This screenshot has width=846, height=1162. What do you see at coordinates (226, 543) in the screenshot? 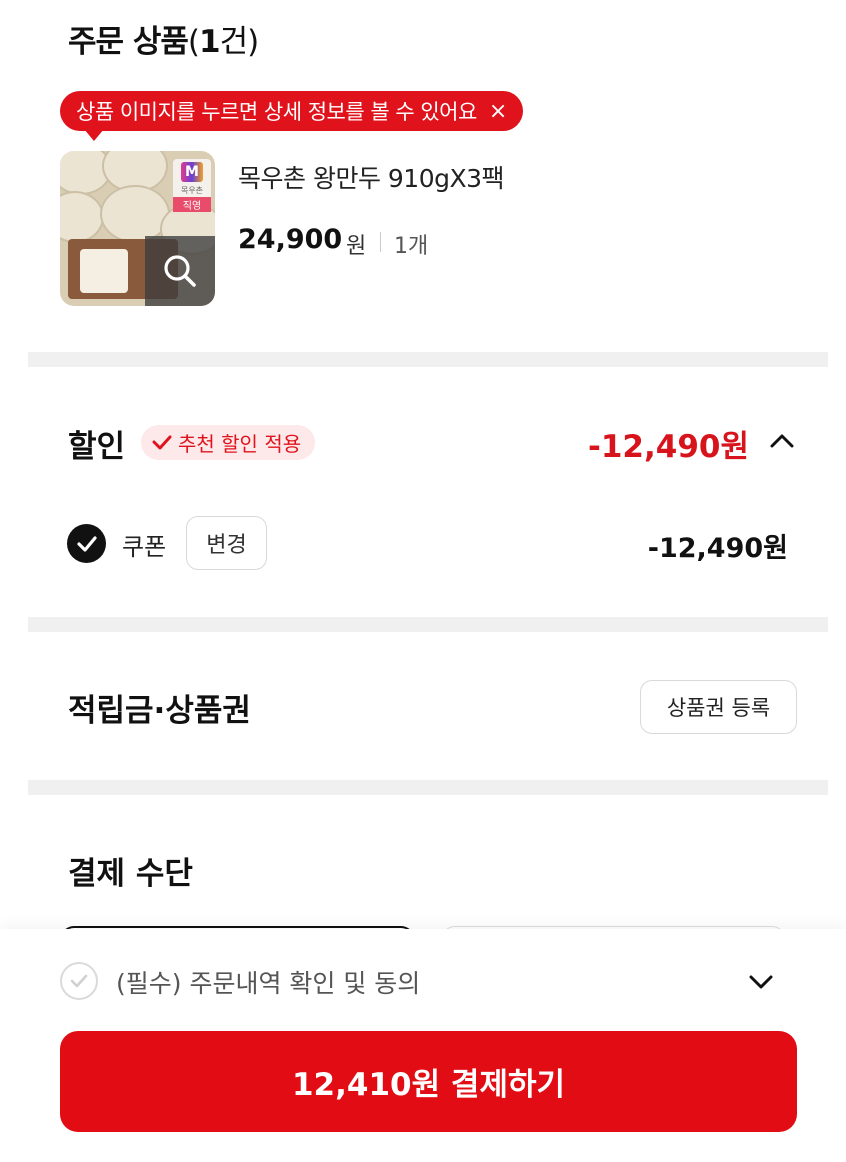
I see `coupon-change-button: 변경` at bounding box center [226, 543].